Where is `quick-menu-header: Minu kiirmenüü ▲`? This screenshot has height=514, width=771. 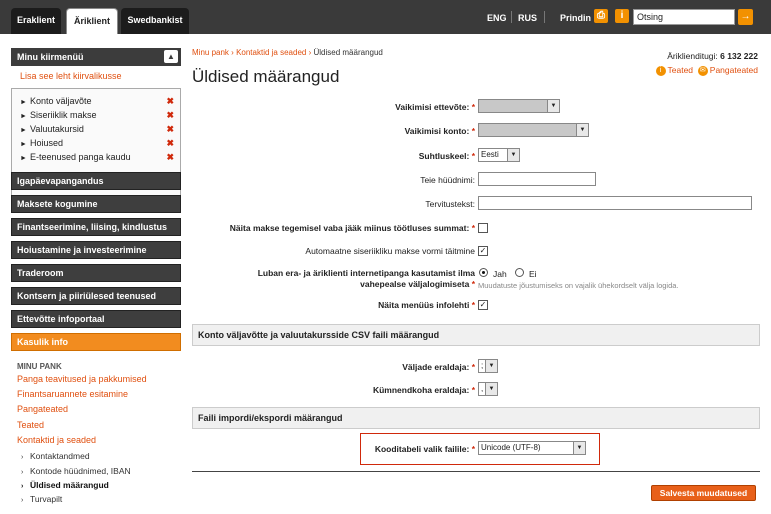 quick-menu-header: Minu kiirmenüü ▲ is located at coordinates (96, 57).